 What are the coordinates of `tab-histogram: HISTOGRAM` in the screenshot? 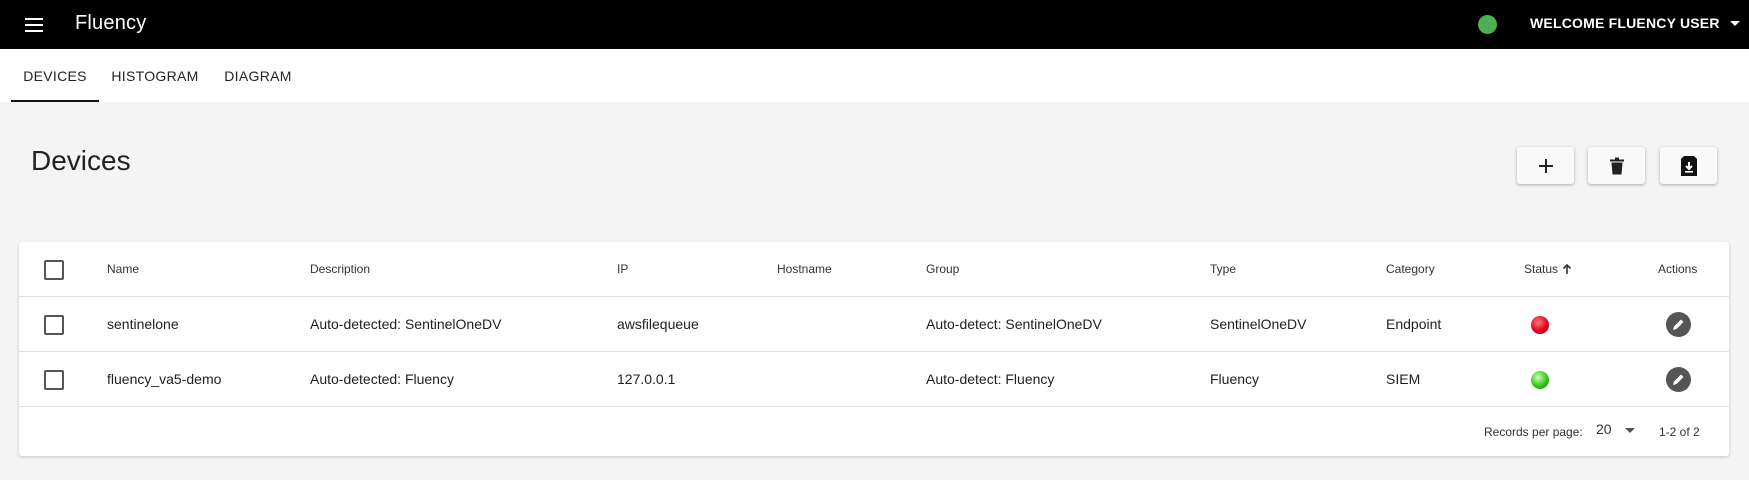 It's located at (155, 75).